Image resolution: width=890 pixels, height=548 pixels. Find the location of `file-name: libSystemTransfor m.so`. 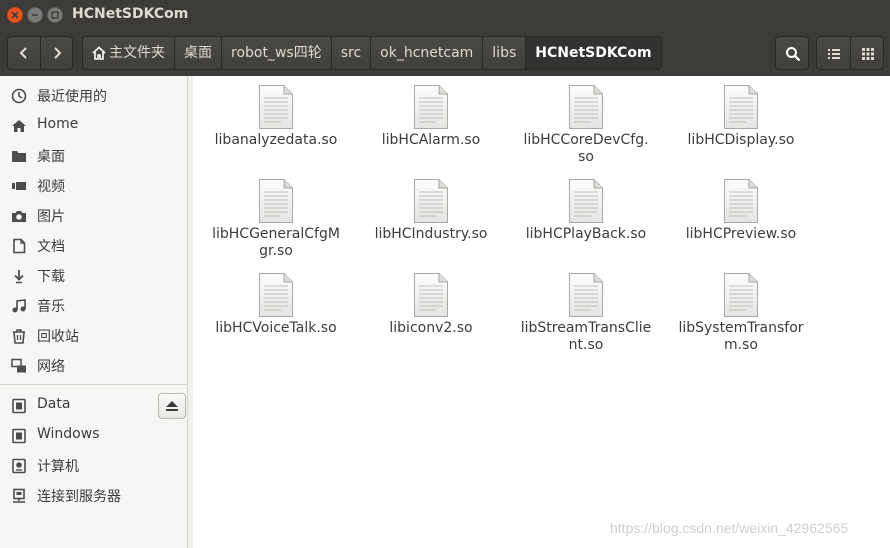

file-name: libSystemTransfor m.so is located at coordinates (741, 336).